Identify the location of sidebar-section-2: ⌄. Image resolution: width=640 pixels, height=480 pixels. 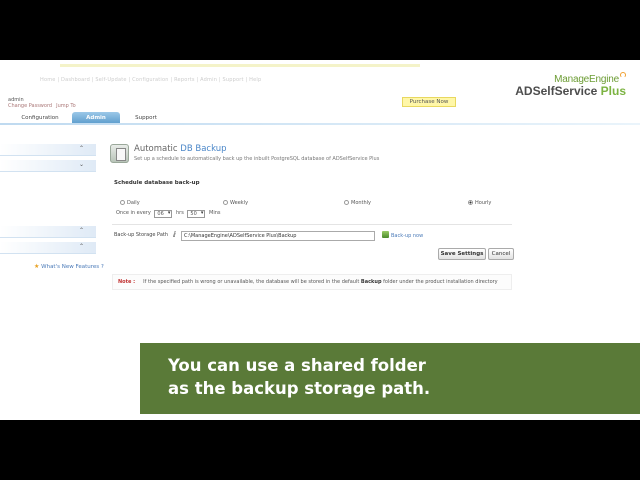
(48, 166).